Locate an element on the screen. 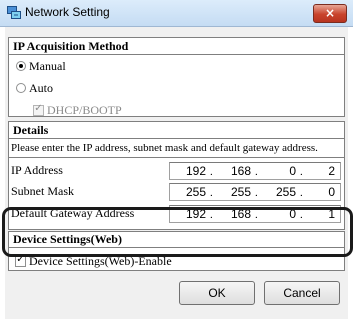  network-app-icon is located at coordinates (14, 12).